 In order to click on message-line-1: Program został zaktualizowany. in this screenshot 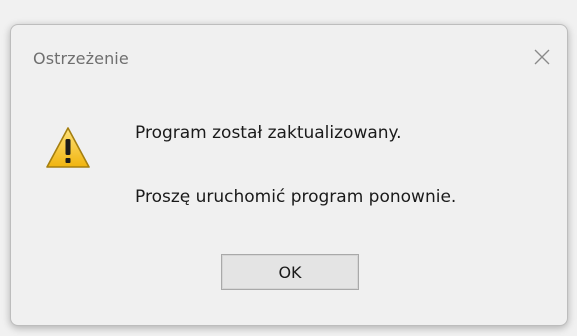, I will do `click(268, 133)`.